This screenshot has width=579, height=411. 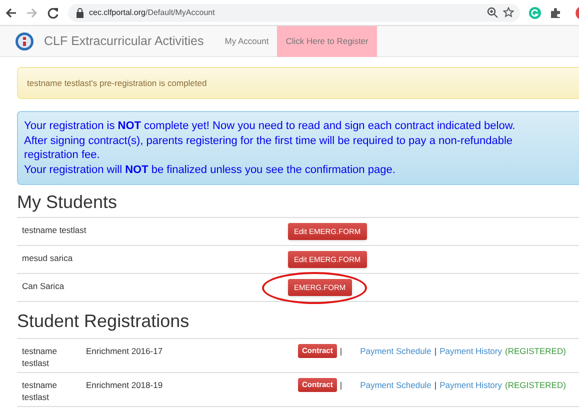 I want to click on student-name: Can Sarica, so click(x=44, y=286).